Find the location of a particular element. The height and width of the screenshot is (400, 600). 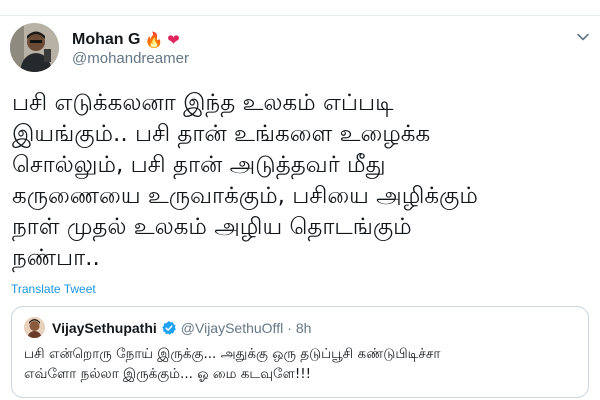

author-name-row: Mohan G 🔥 ❤ is located at coordinates (126, 40).